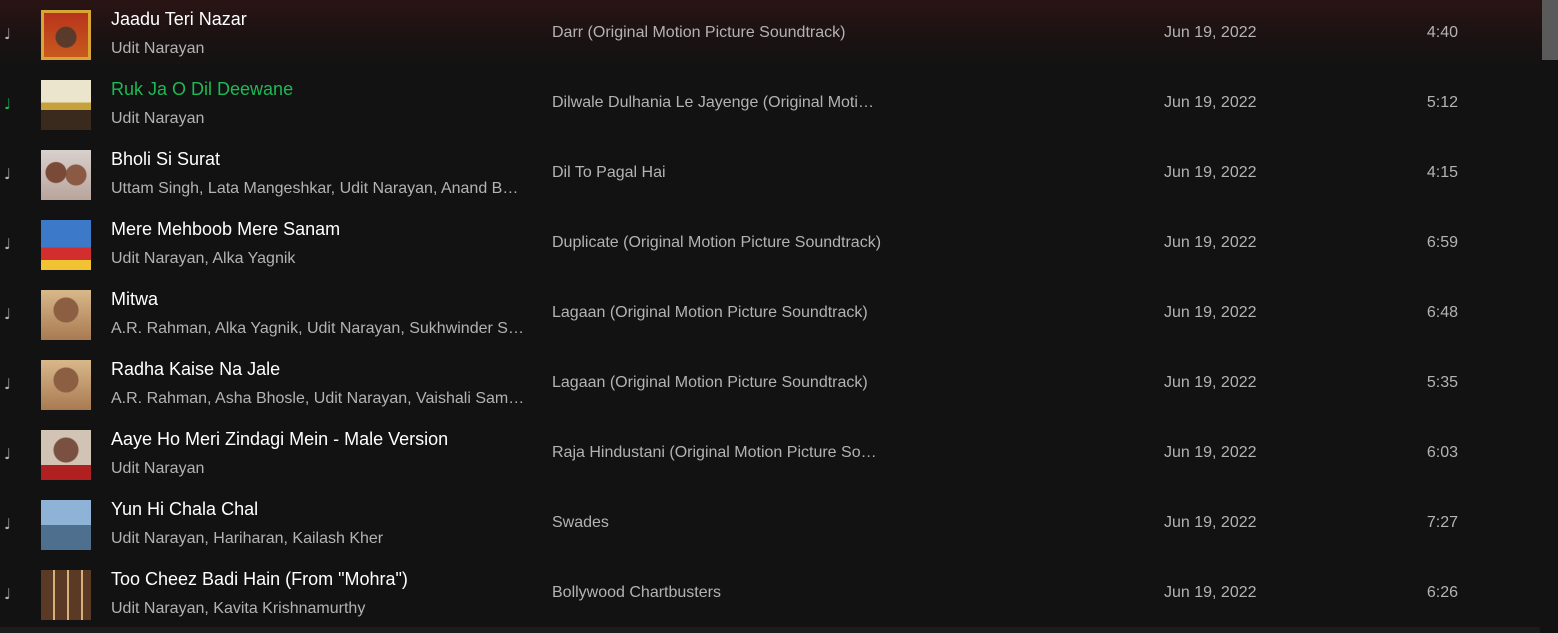 Image resolution: width=1558 pixels, height=633 pixels. Describe the element at coordinates (184, 509) in the screenshot. I see `track-title: Yun Hi Chala Chal` at that location.